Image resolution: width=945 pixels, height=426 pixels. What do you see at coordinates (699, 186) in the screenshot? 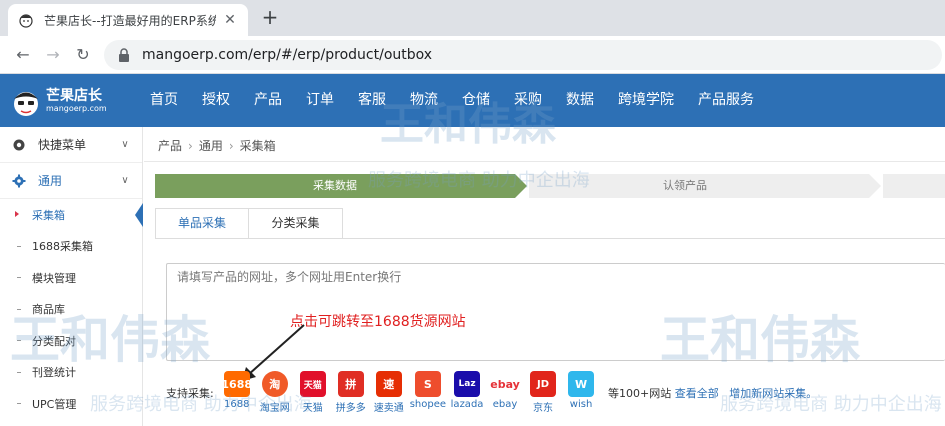
I see `step-claim-product: 认领产品` at bounding box center [699, 186].